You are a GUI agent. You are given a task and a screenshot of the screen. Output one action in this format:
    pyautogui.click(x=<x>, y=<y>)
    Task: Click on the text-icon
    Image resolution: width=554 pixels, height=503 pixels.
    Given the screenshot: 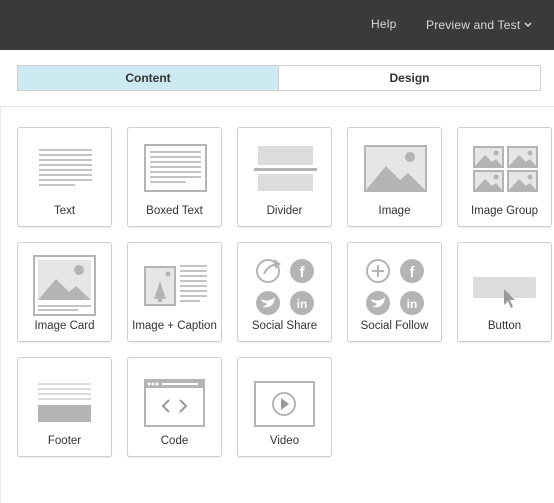 What is the action you would take?
    pyautogui.click(x=65, y=167)
    